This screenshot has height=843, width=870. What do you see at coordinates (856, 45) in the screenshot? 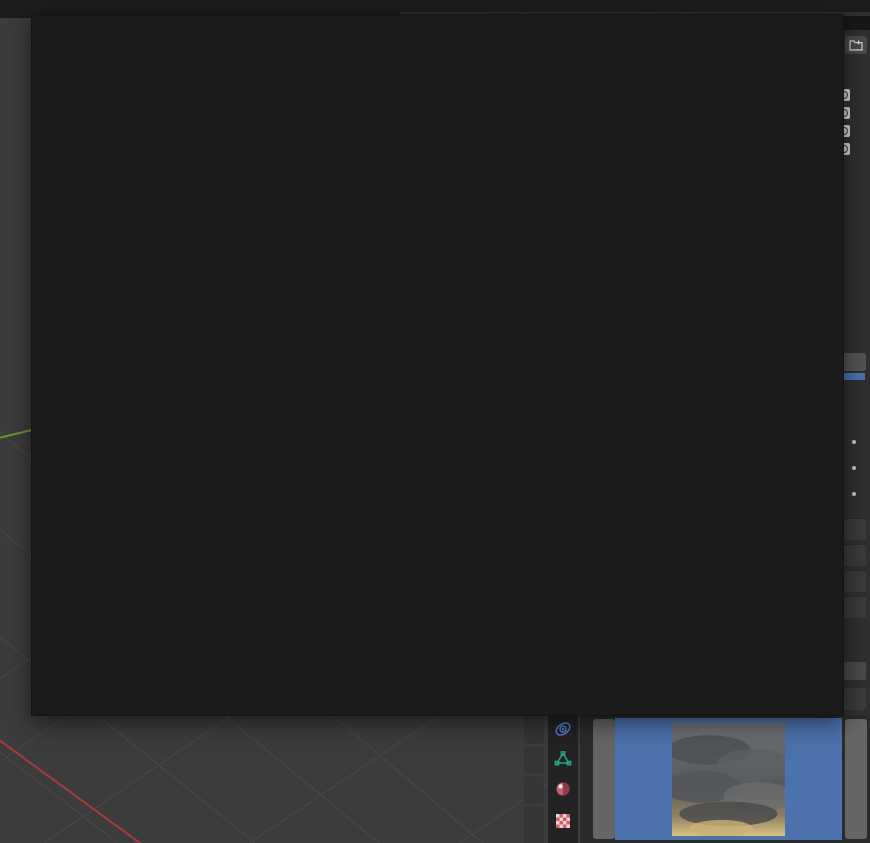
I see `new-collection-icon` at bounding box center [856, 45].